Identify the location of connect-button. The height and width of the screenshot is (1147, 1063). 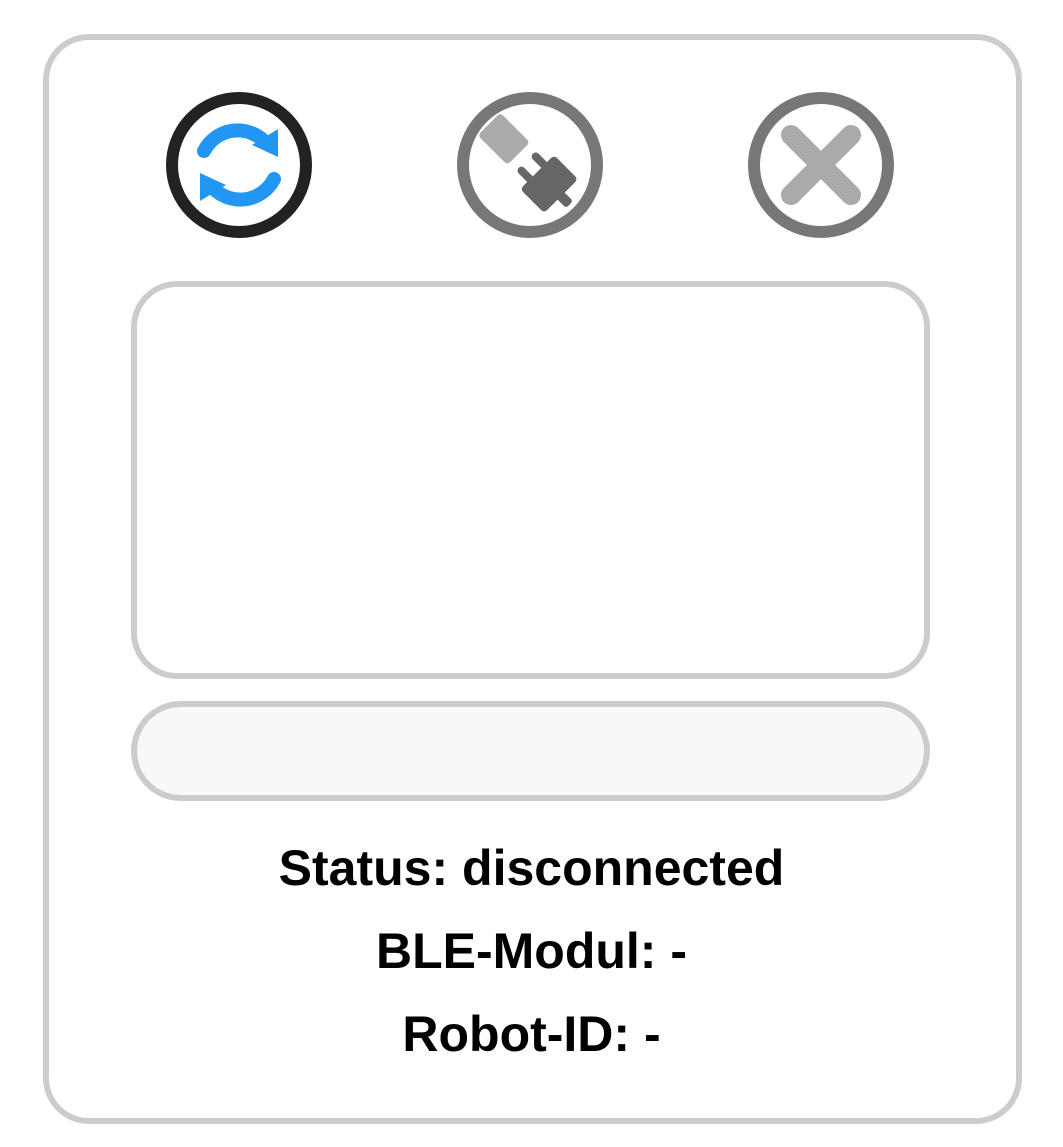
(530, 165).